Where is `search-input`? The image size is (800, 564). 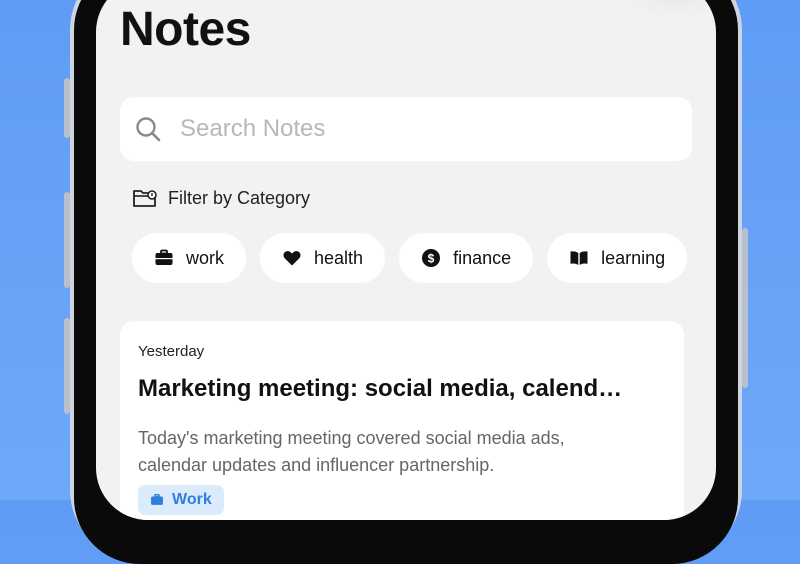 search-input is located at coordinates (420, 129).